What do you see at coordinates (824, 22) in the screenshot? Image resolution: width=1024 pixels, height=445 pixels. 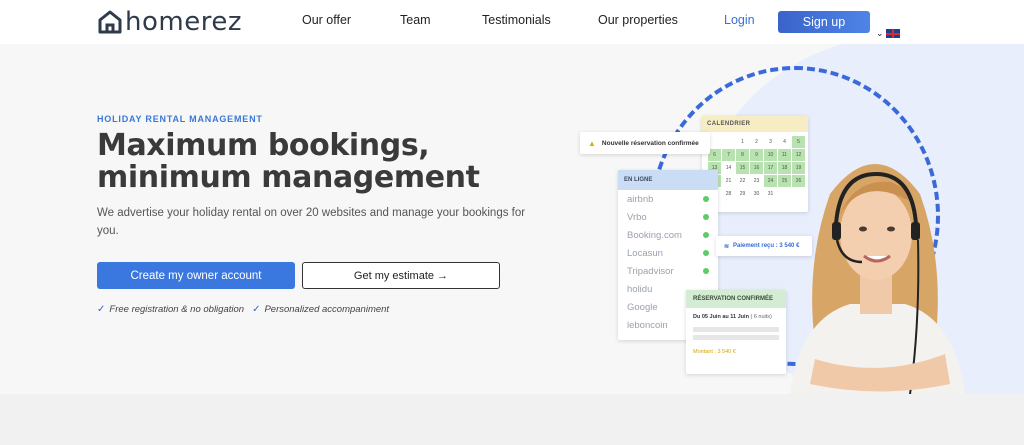 I see `signup-button: Sign up` at bounding box center [824, 22].